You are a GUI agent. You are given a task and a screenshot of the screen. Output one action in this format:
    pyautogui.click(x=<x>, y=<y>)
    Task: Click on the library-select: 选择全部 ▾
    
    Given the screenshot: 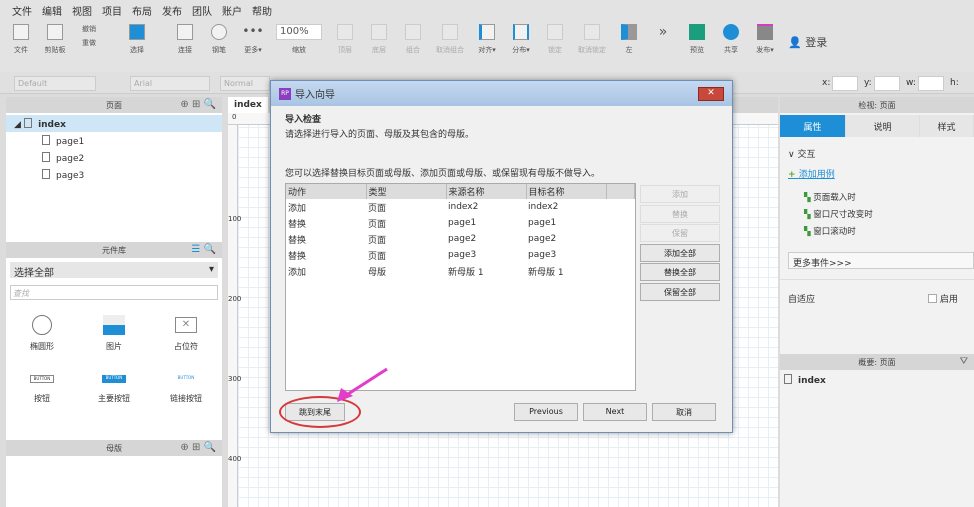 What is the action you would take?
    pyautogui.click(x=114, y=270)
    